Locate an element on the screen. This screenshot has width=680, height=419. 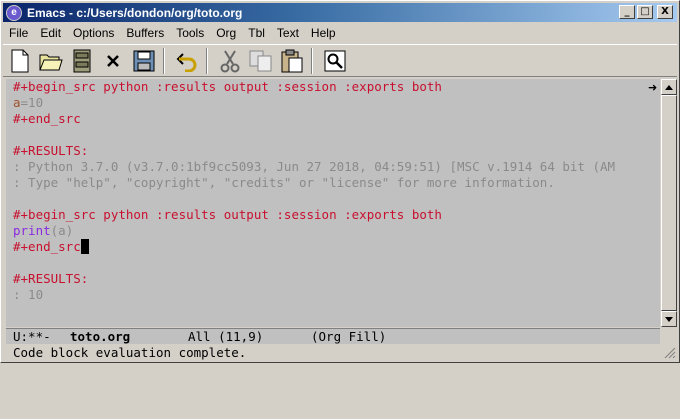
new-file-icon is located at coordinates (20, 60).